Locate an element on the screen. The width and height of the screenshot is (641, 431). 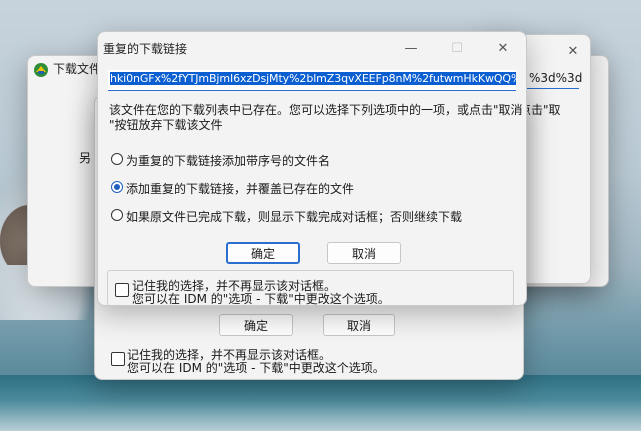
dialog-title: 重复的下载链接 is located at coordinates (145, 49).